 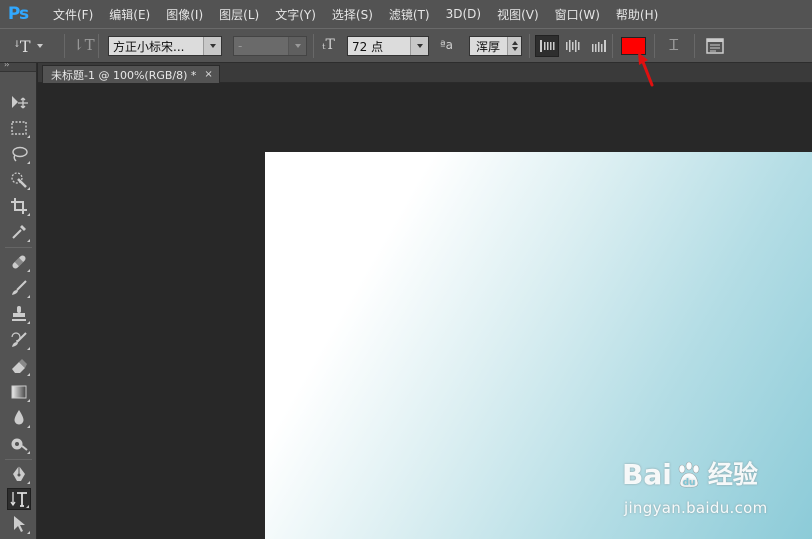 I want to click on pen-tool-button, so click(x=19, y=474).